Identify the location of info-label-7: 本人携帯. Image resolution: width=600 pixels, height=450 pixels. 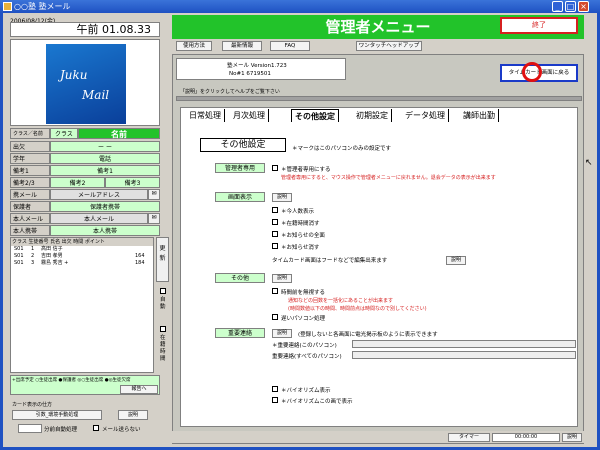
(30, 230).